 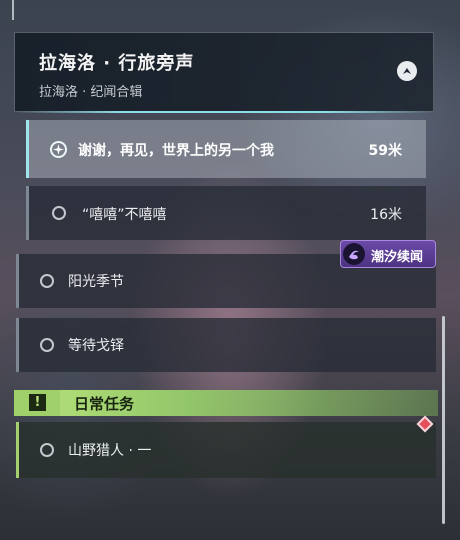 What do you see at coordinates (226, 403) in the screenshot?
I see `daily-tasks-header: ! 日常任务` at bounding box center [226, 403].